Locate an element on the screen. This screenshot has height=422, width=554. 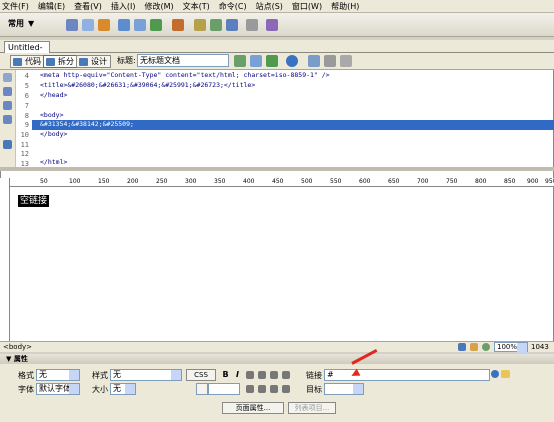
line-number: 9 is located at coordinates (26, 125).